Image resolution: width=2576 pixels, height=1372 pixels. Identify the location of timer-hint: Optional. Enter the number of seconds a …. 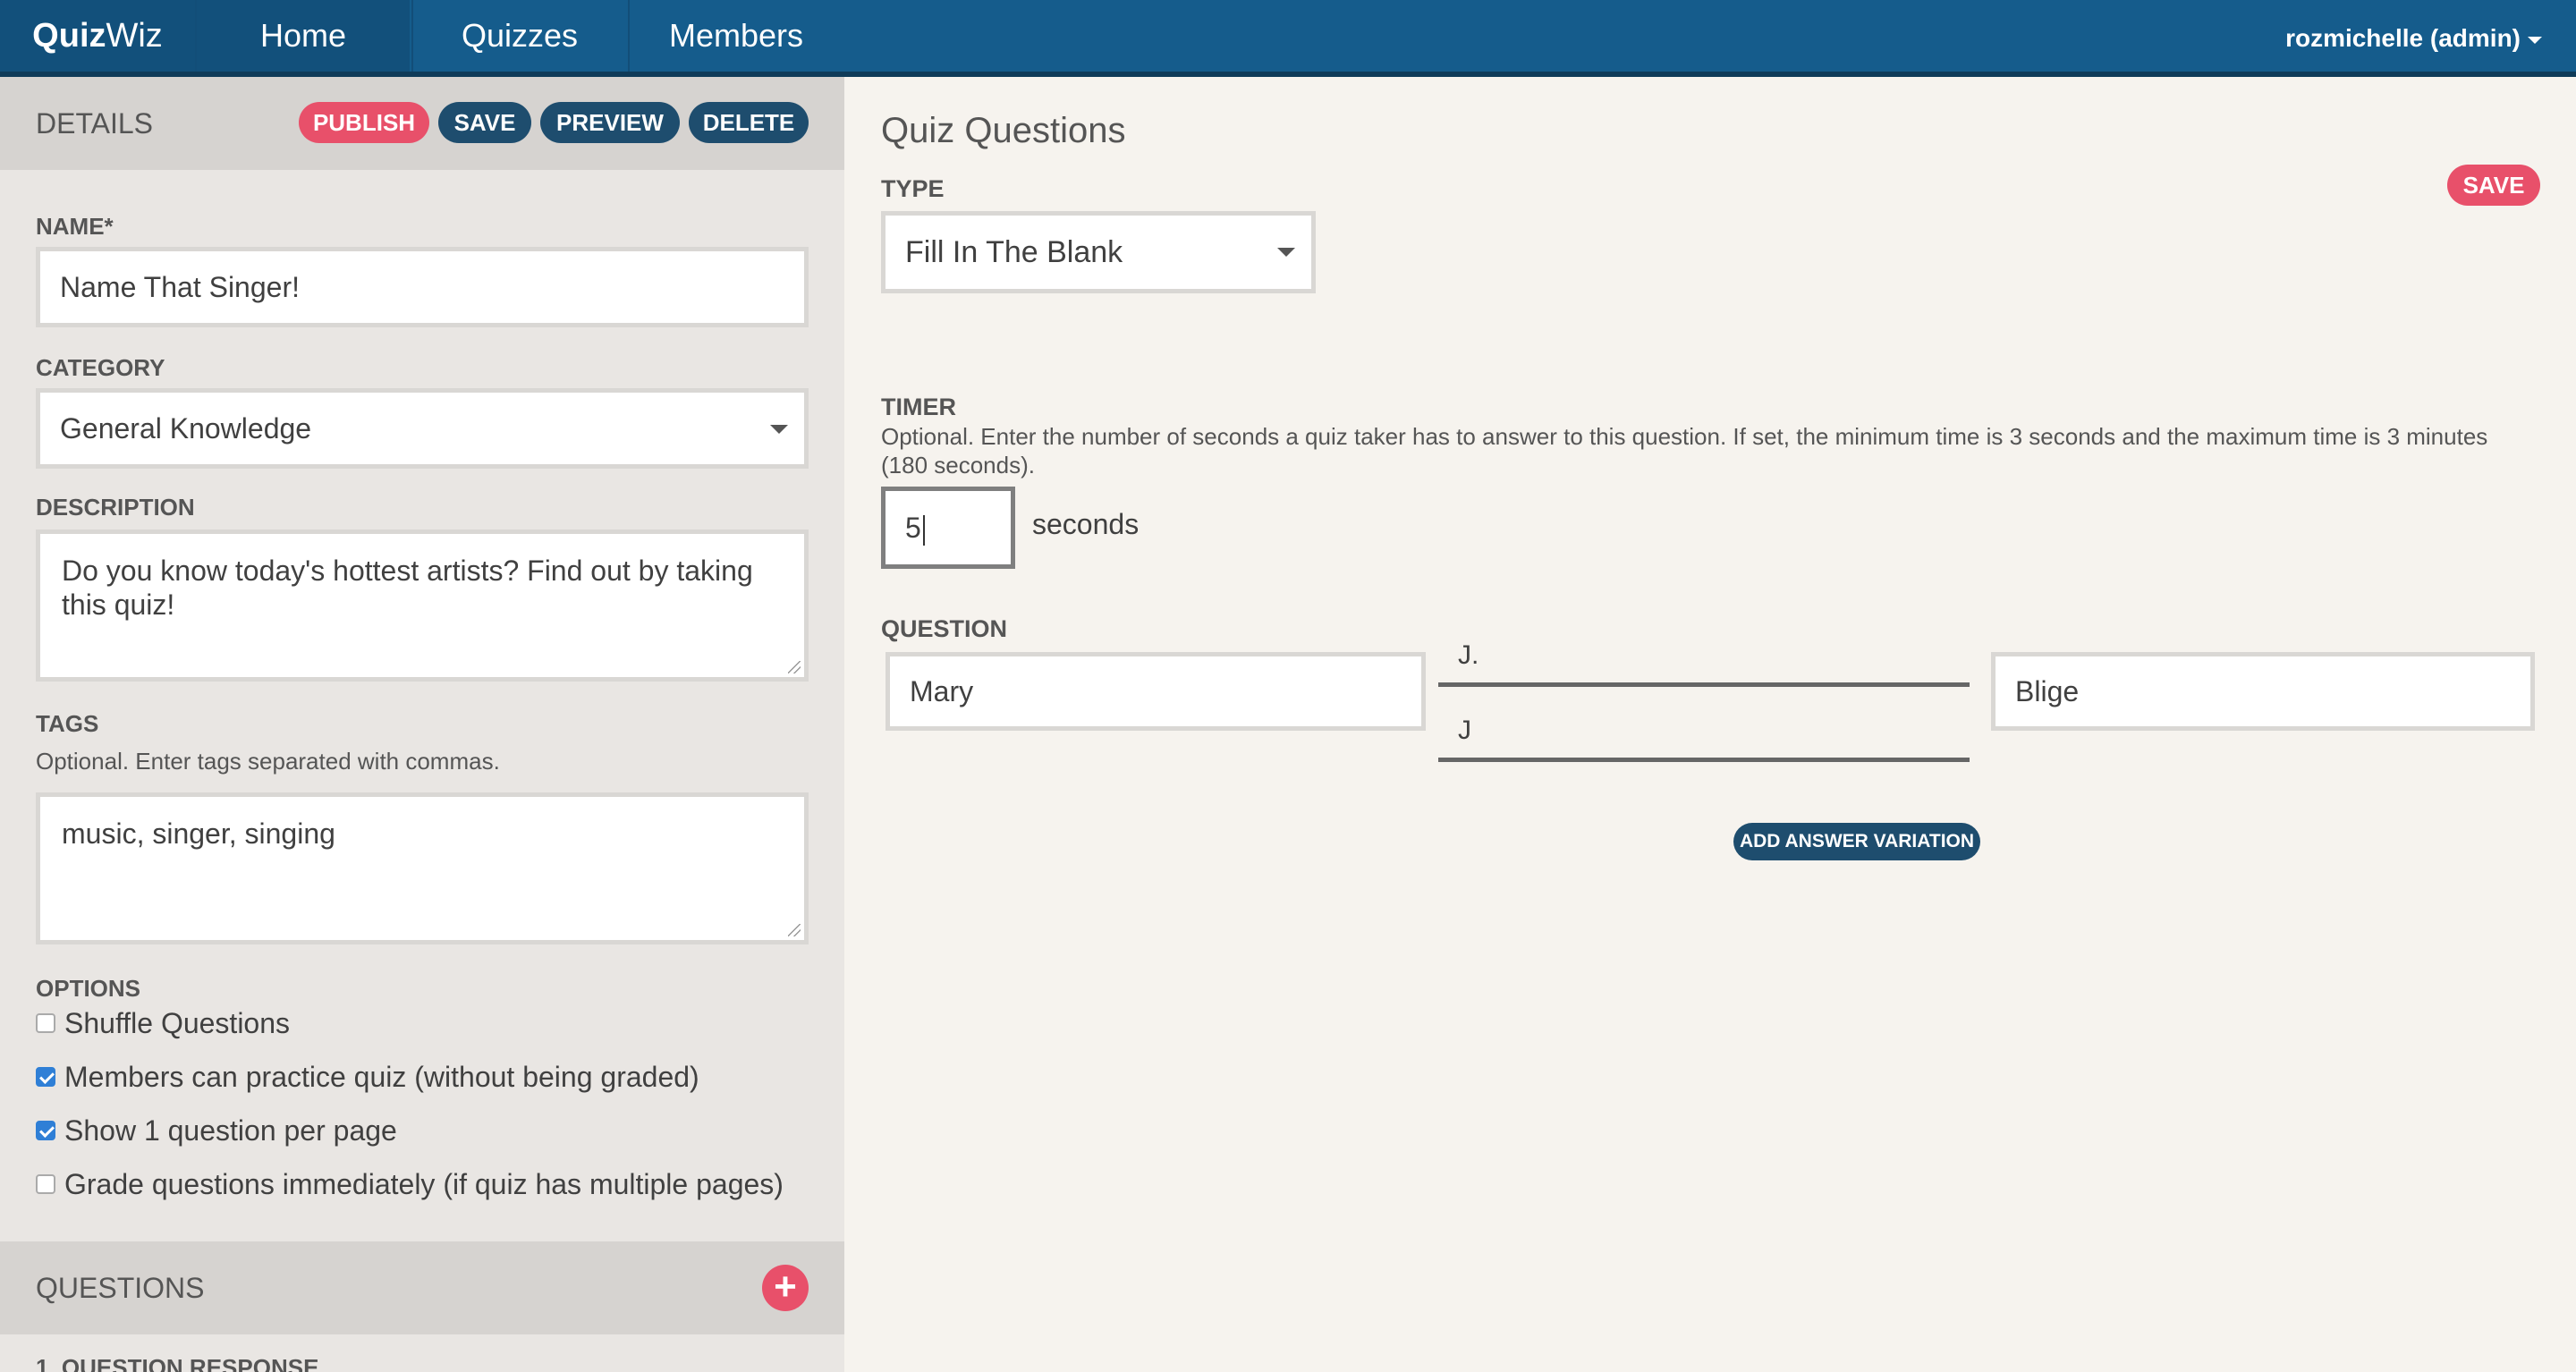
(1684, 451).